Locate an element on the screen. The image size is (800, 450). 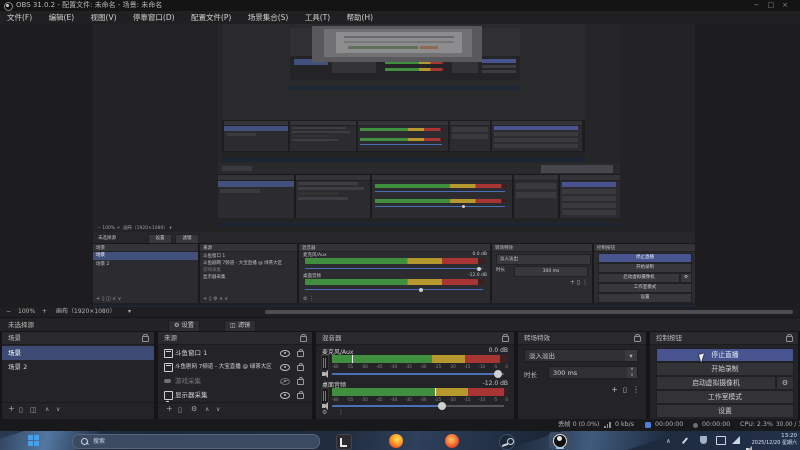
obs-logo-icon is located at coordinates (8, 6).